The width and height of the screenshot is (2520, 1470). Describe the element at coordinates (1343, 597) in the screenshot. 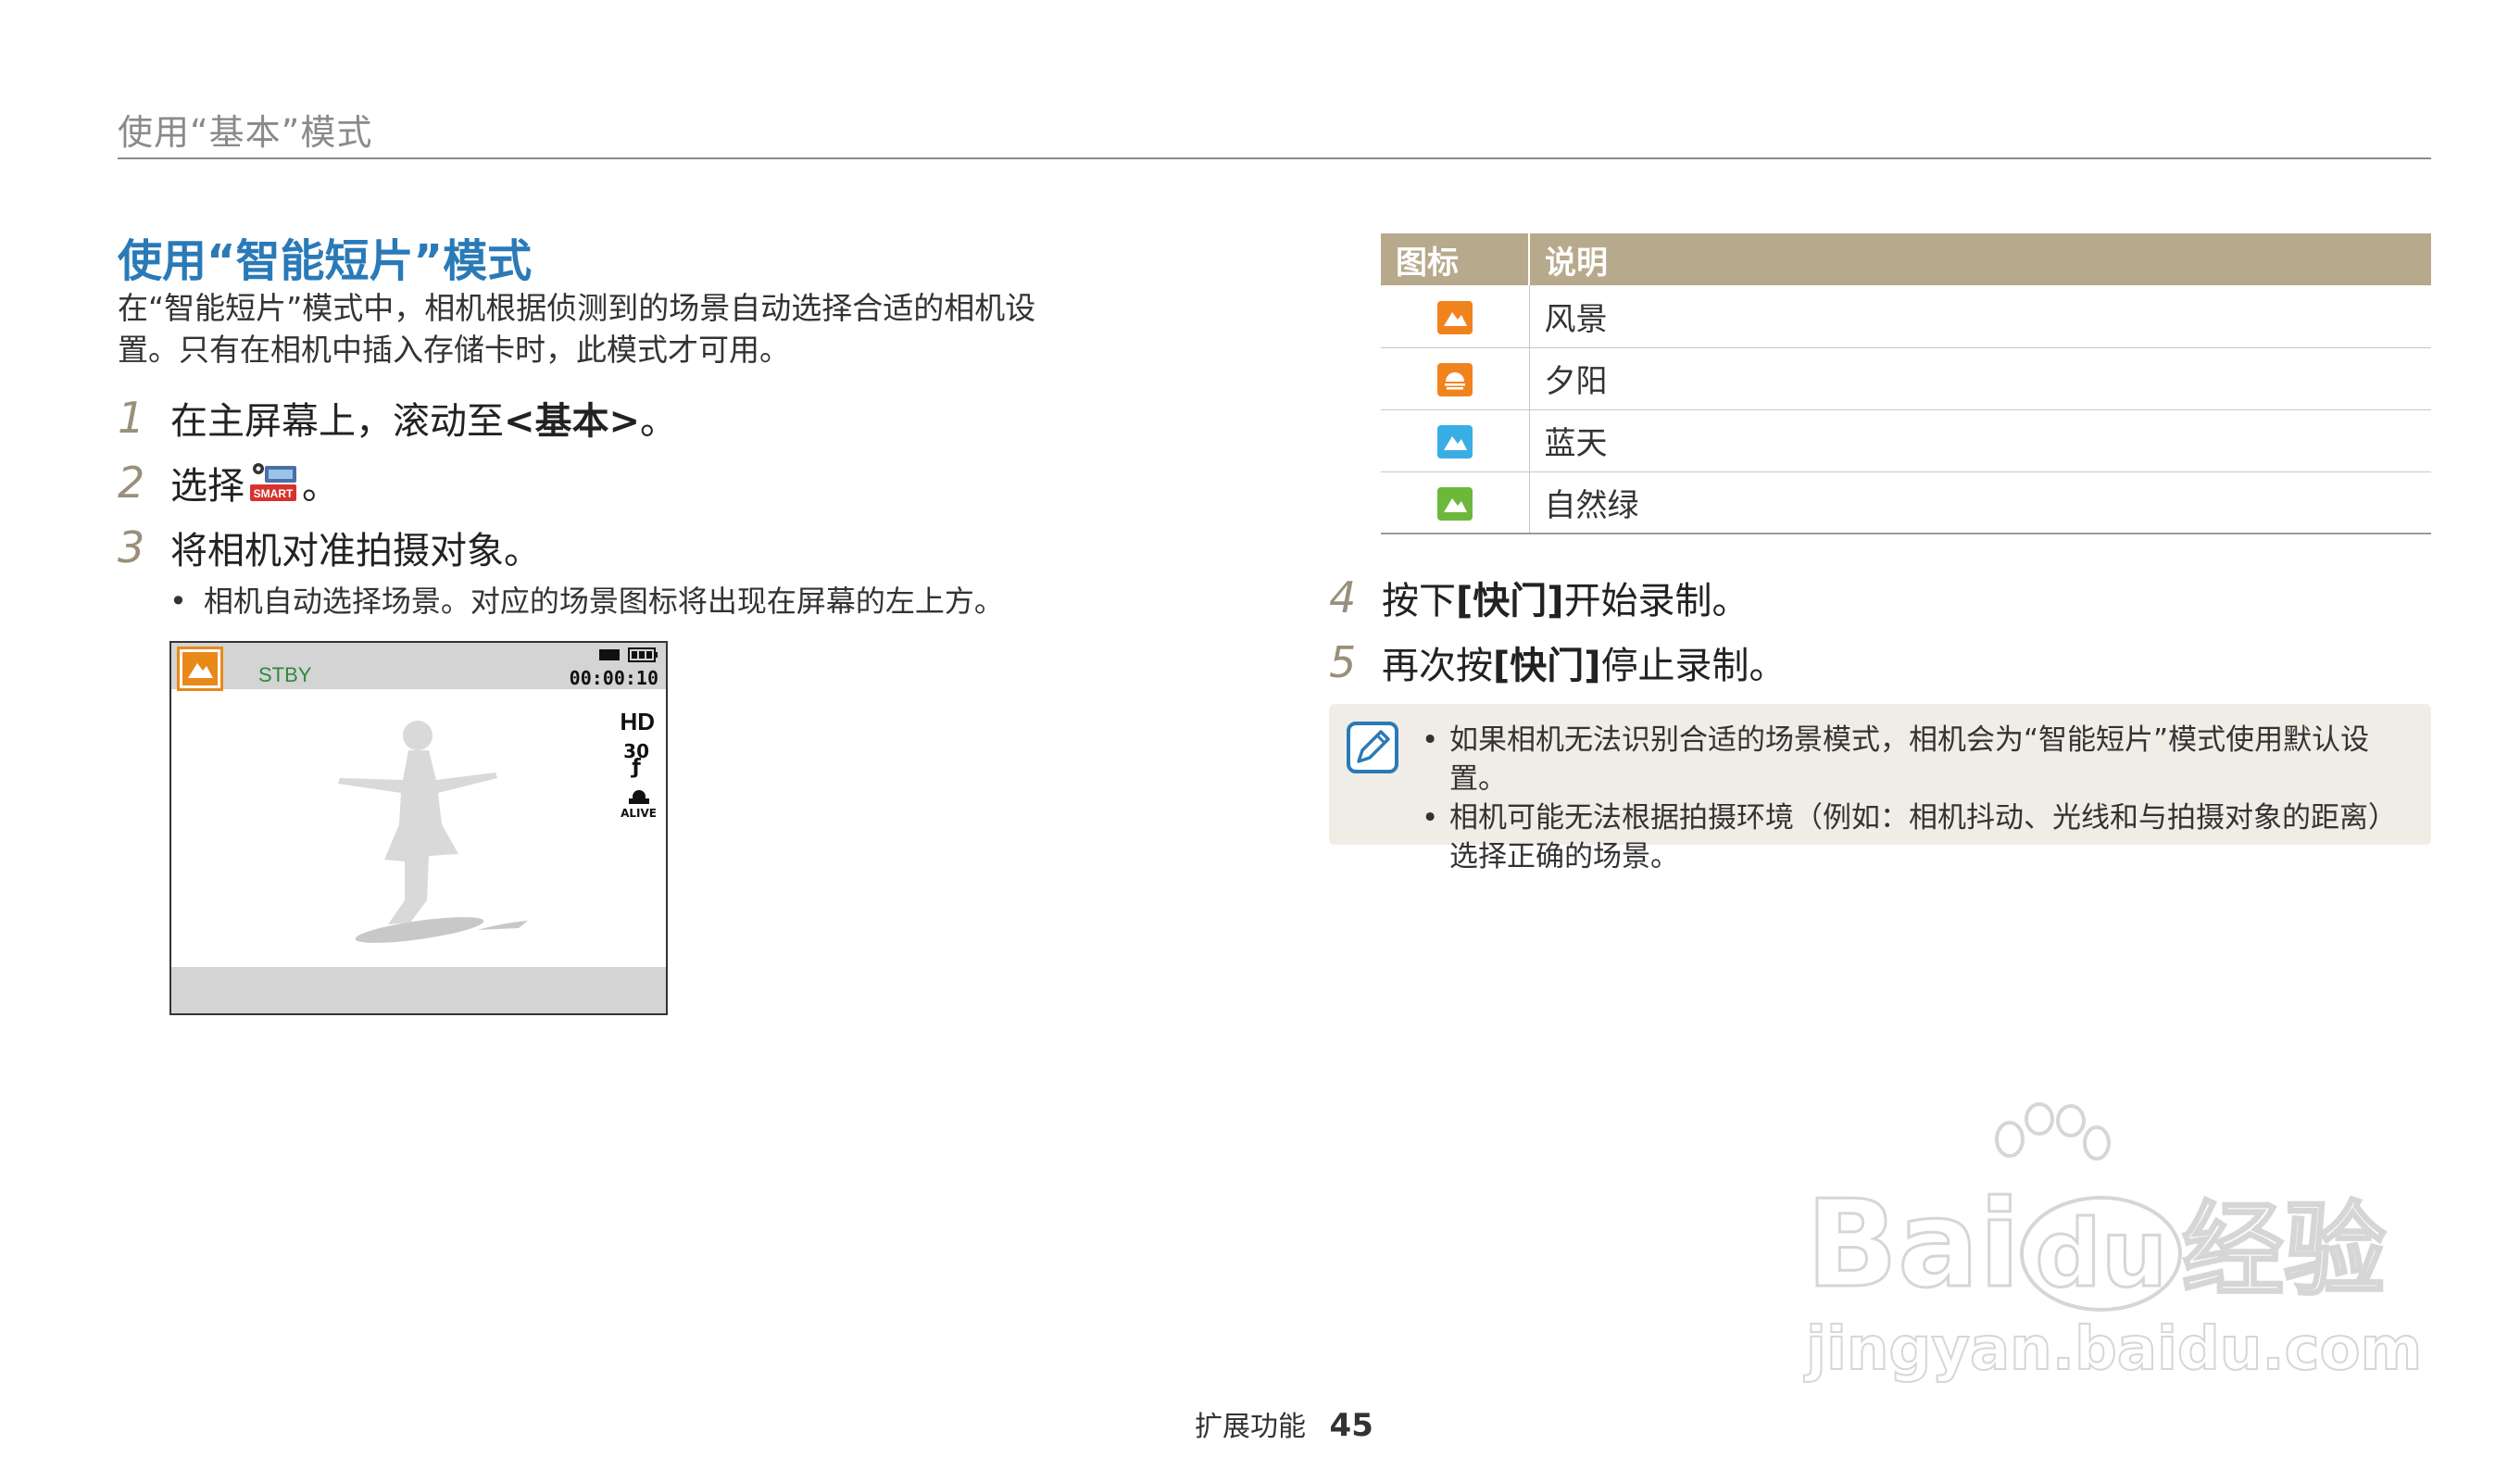

I see `step-number: 4` at that location.